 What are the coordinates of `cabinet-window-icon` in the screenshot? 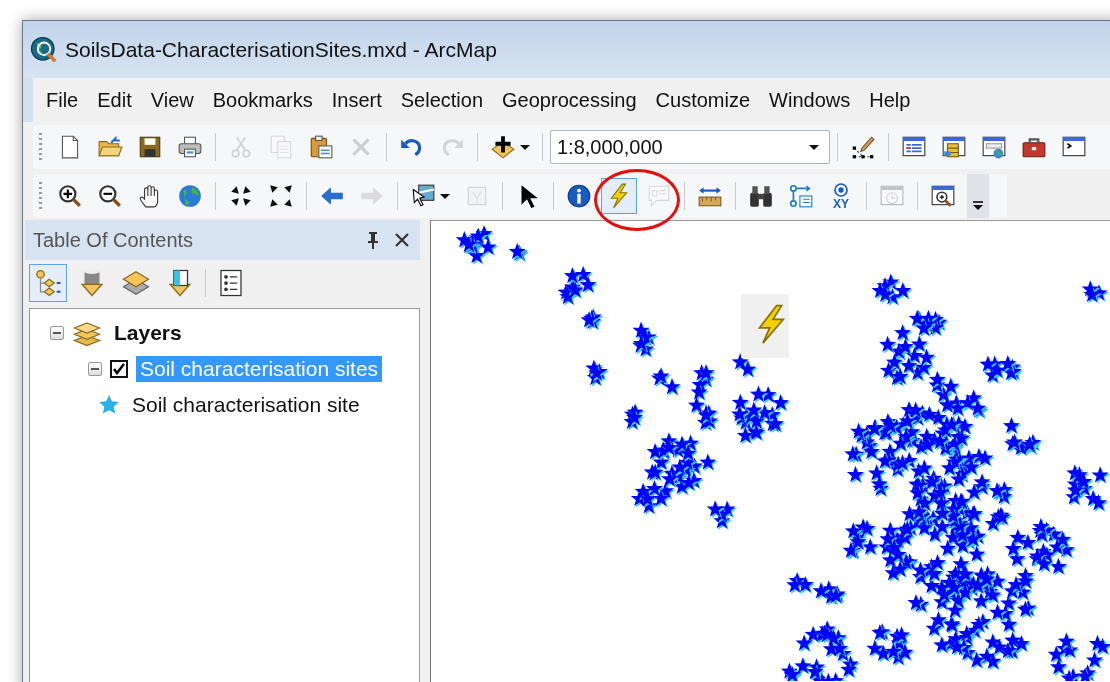 It's located at (954, 147).